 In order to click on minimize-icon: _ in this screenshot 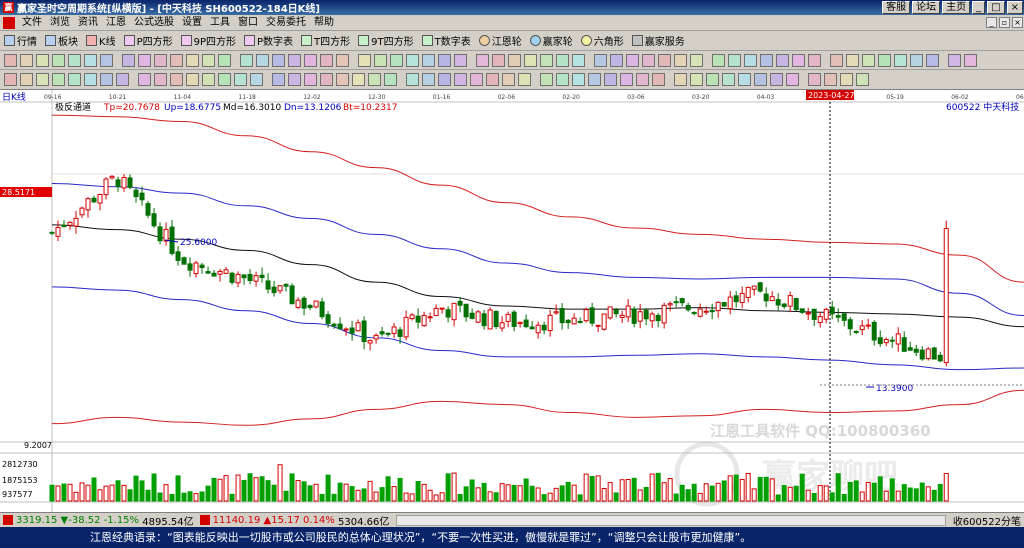, I will do `click(979, 7)`.